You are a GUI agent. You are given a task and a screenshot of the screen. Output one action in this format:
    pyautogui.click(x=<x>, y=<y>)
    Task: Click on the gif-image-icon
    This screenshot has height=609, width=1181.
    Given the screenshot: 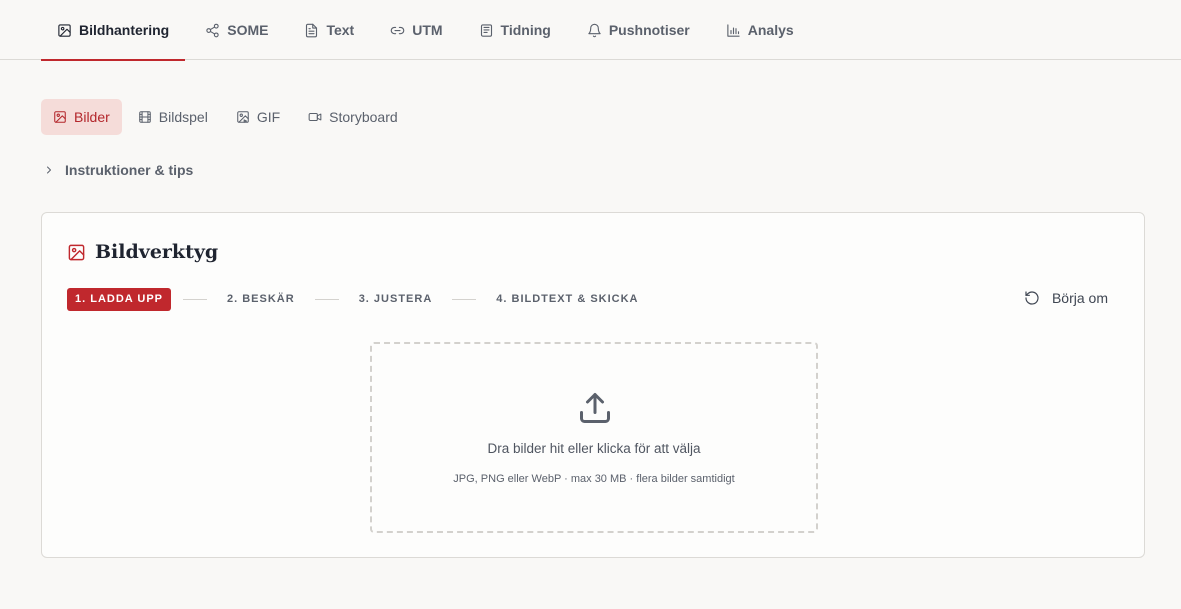 What is the action you would take?
    pyautogui.click(x=243, y=117)
    